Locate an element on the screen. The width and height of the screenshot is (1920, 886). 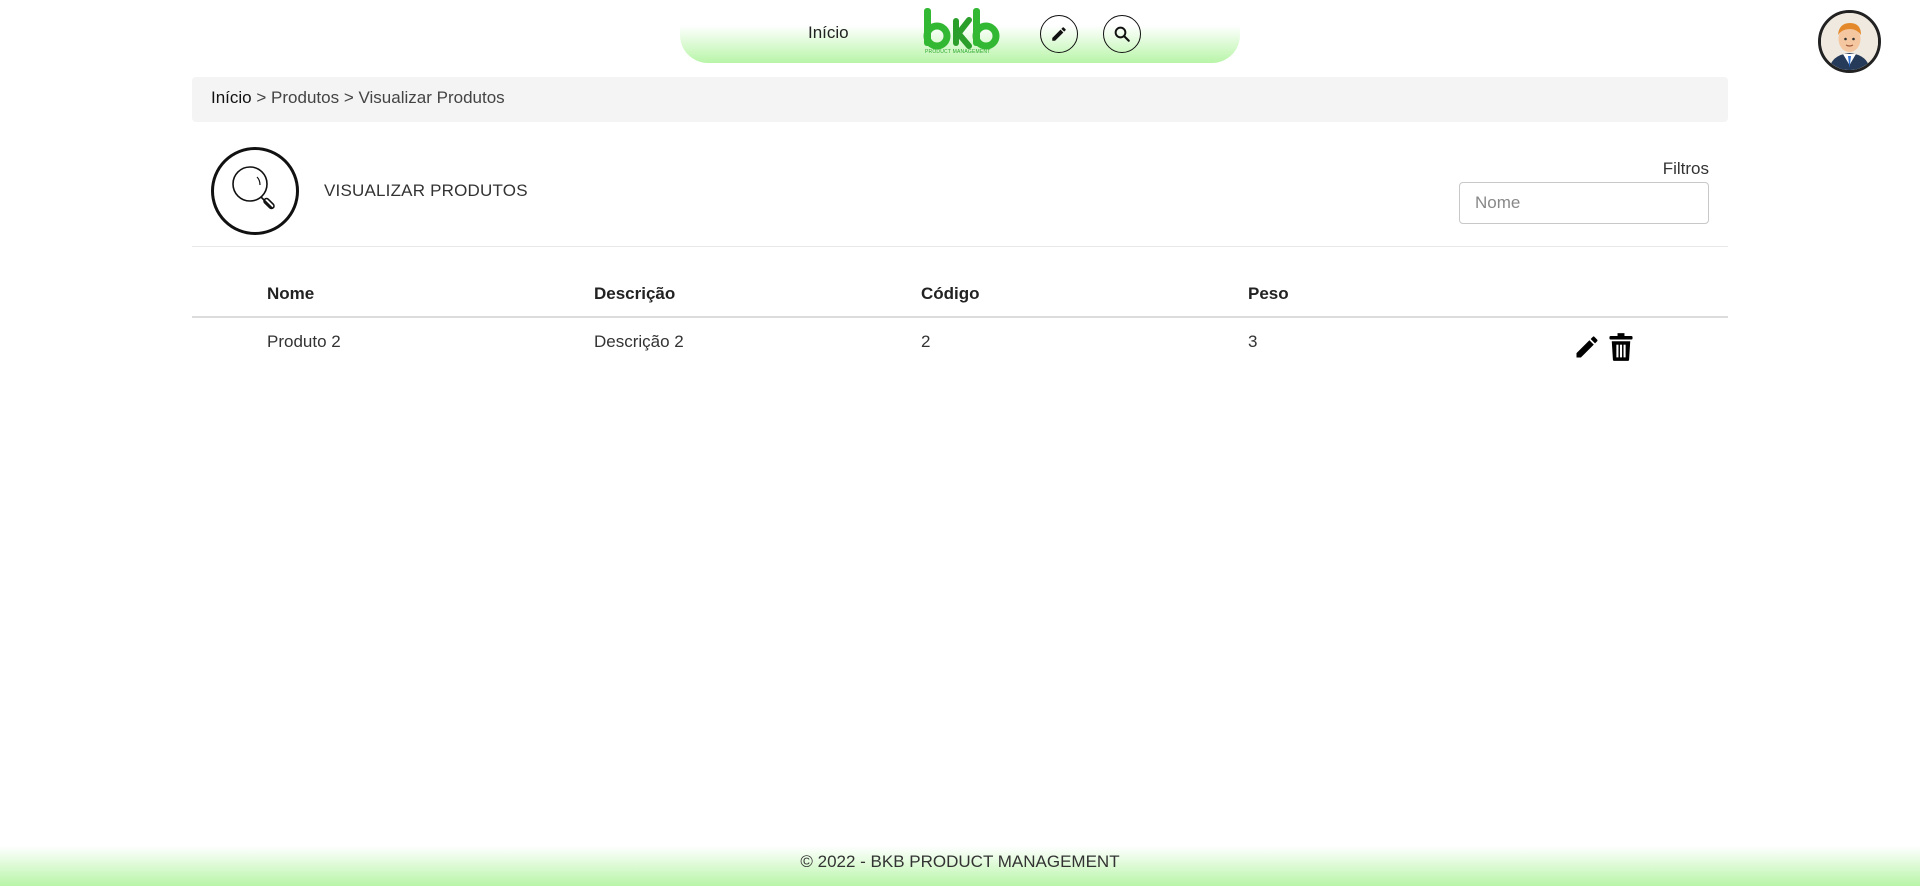
edit-row-button is located at coordinates (1587, 347).